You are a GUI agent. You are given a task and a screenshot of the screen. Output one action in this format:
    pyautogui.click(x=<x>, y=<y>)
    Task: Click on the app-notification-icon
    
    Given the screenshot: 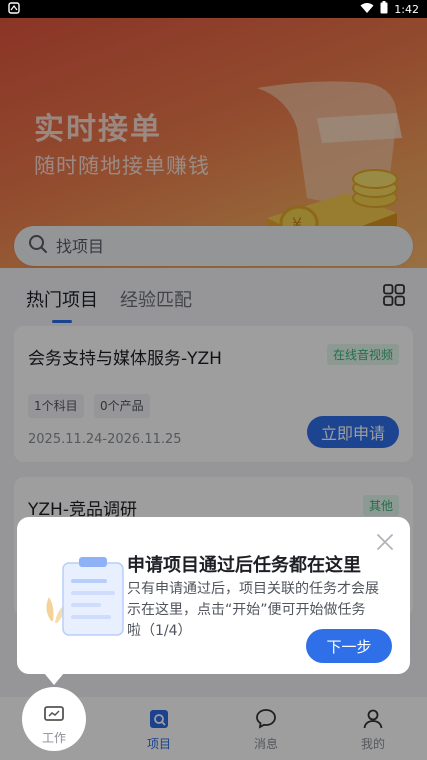 What is the action you would take?
    pyautogui.click(x=14, y=9)
    